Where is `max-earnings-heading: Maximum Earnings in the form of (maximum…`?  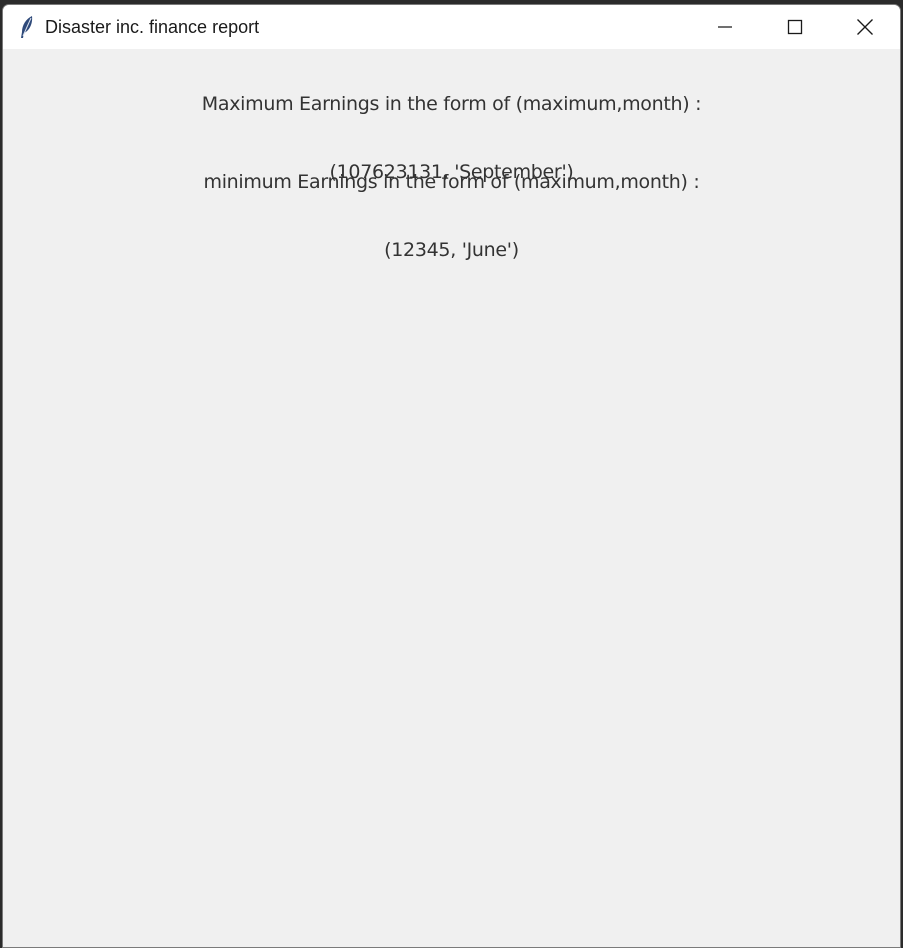 max-earnings-heading: Maximum Earnings in the form of (maximum… is located at coordinates (451, 104).